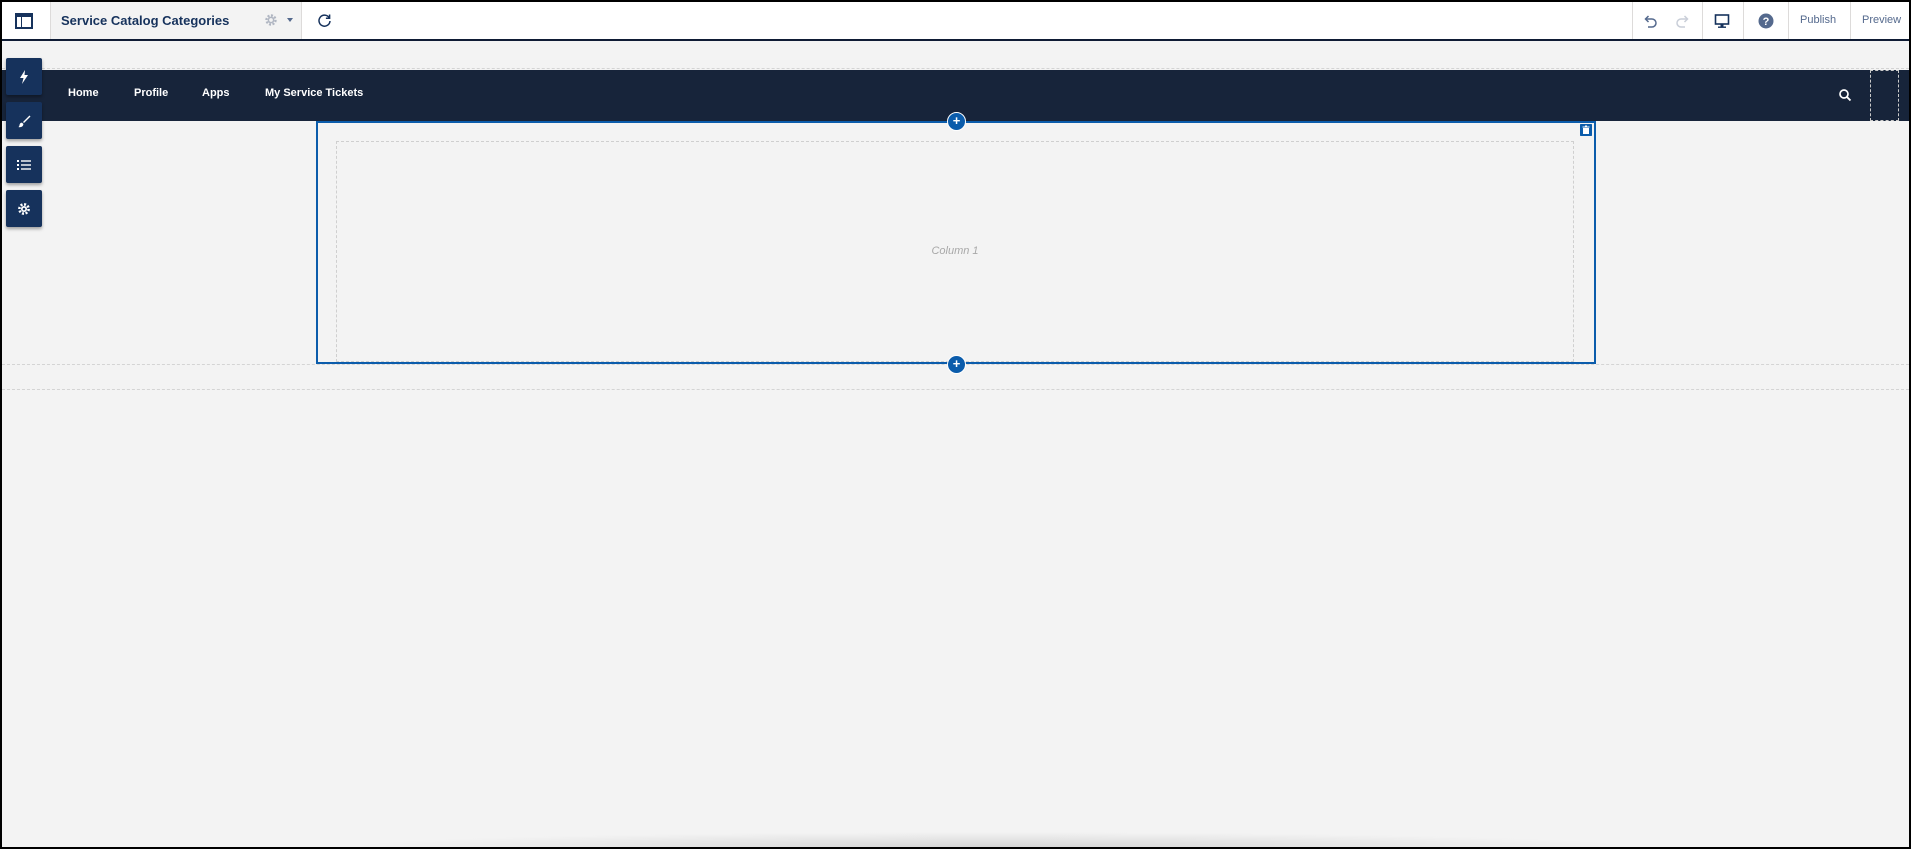 The width and height of the screenshot is (1911, 849). I want to click on paintbrush-icon, so click(24, 121).